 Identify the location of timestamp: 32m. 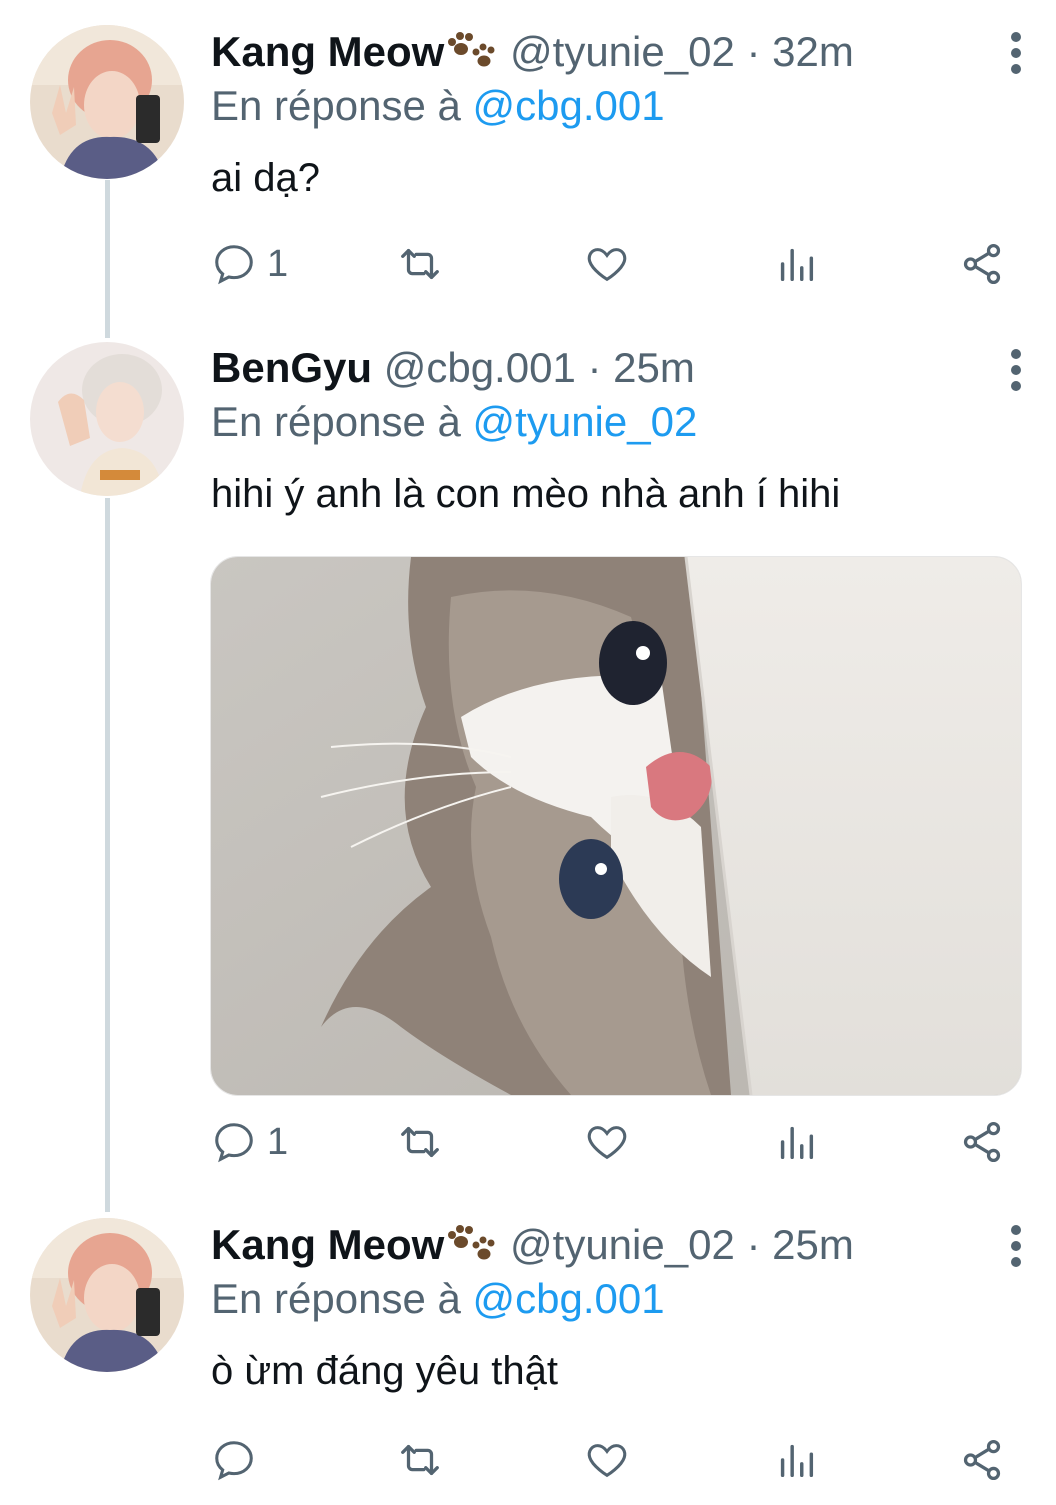
(813, 51).